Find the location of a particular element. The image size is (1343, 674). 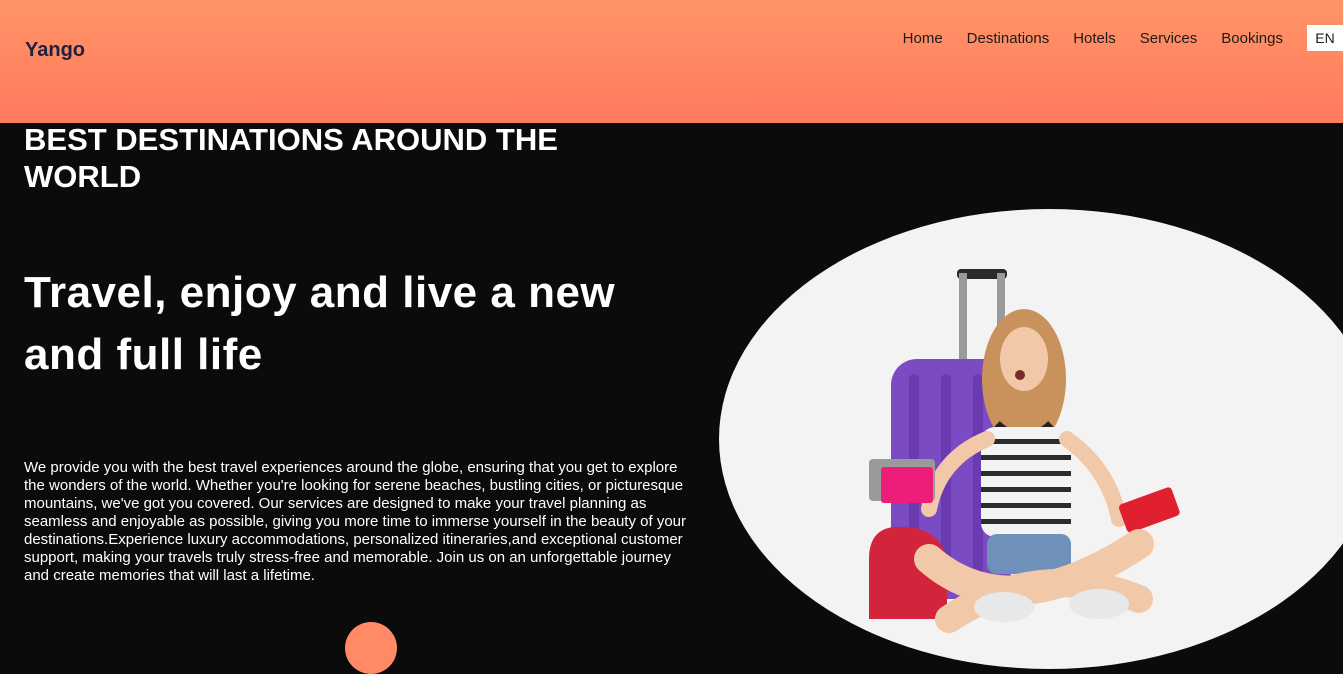

nav-destinations: Destinations is located at coordinates (1008, 38).